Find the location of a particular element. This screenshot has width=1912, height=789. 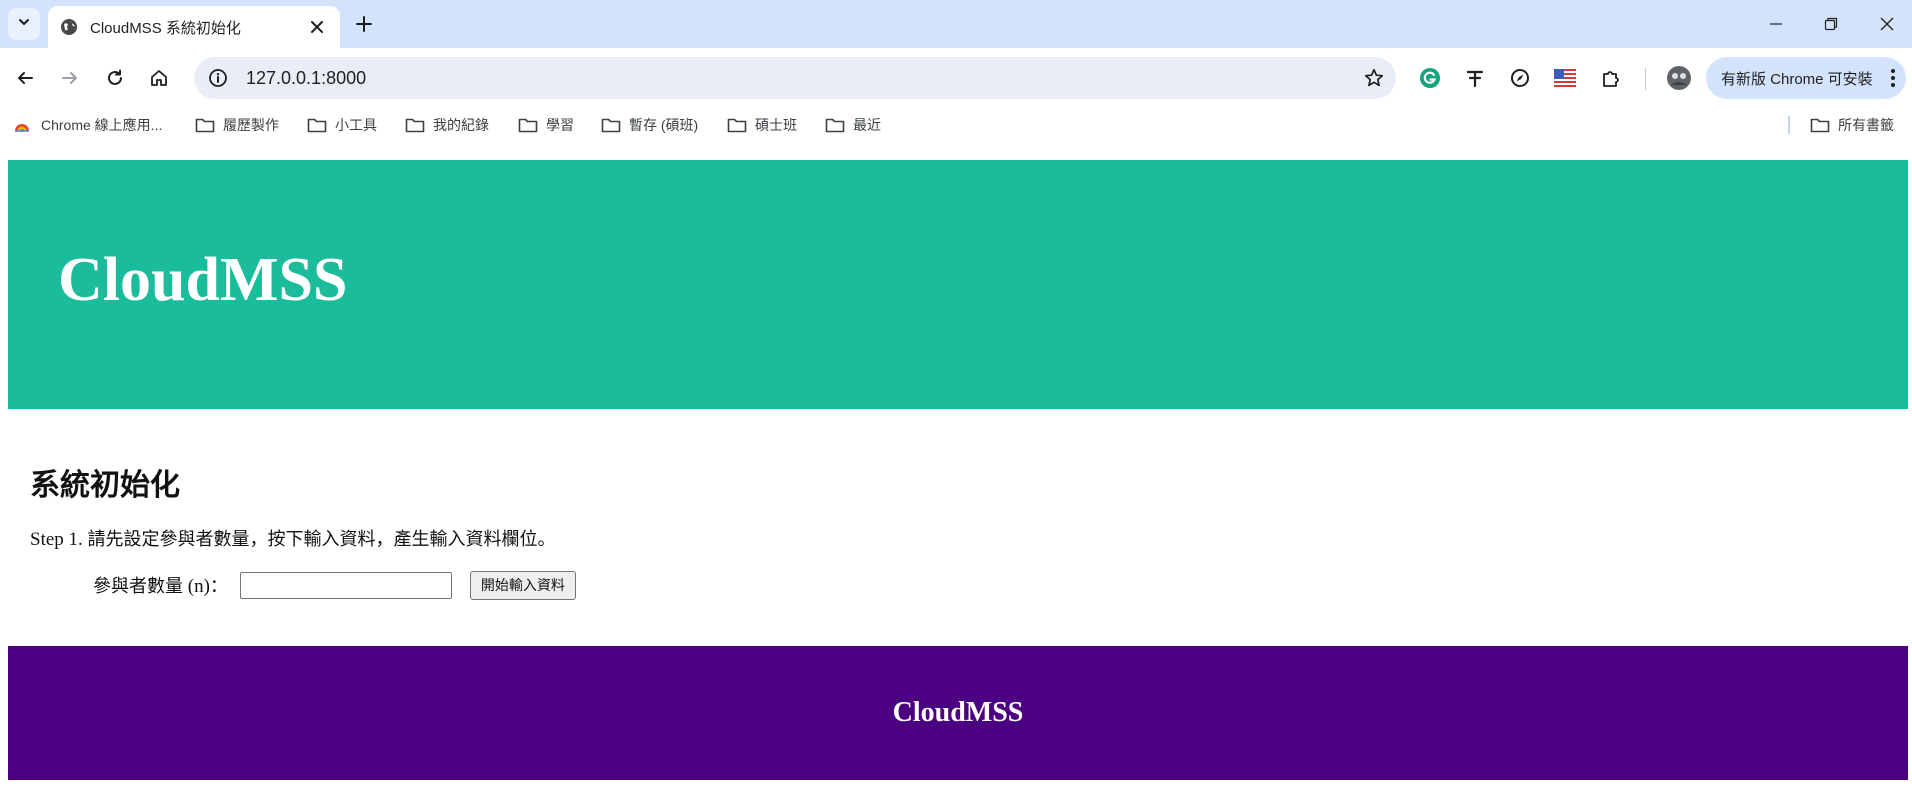

label-cjk: 參與者數量 is located at coordinates (138, 586).